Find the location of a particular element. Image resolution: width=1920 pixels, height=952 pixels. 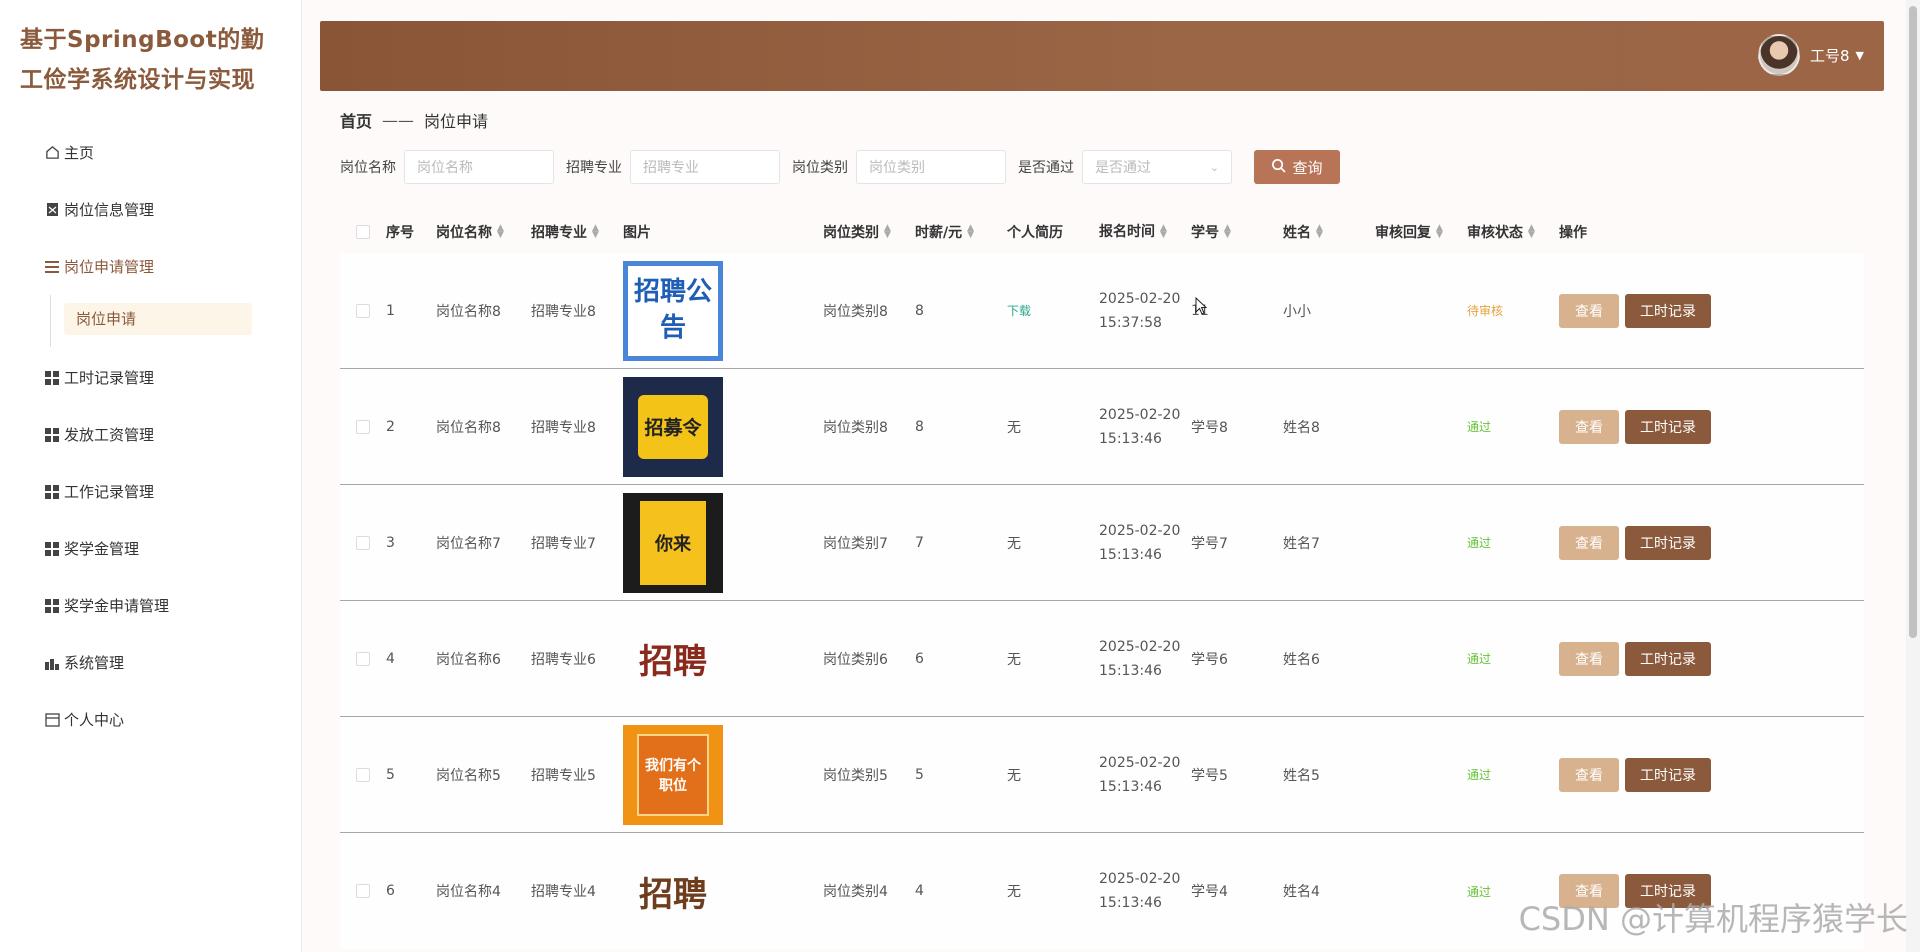

job-poster-image: 招聘公告 is located at coordinates (673, 310).